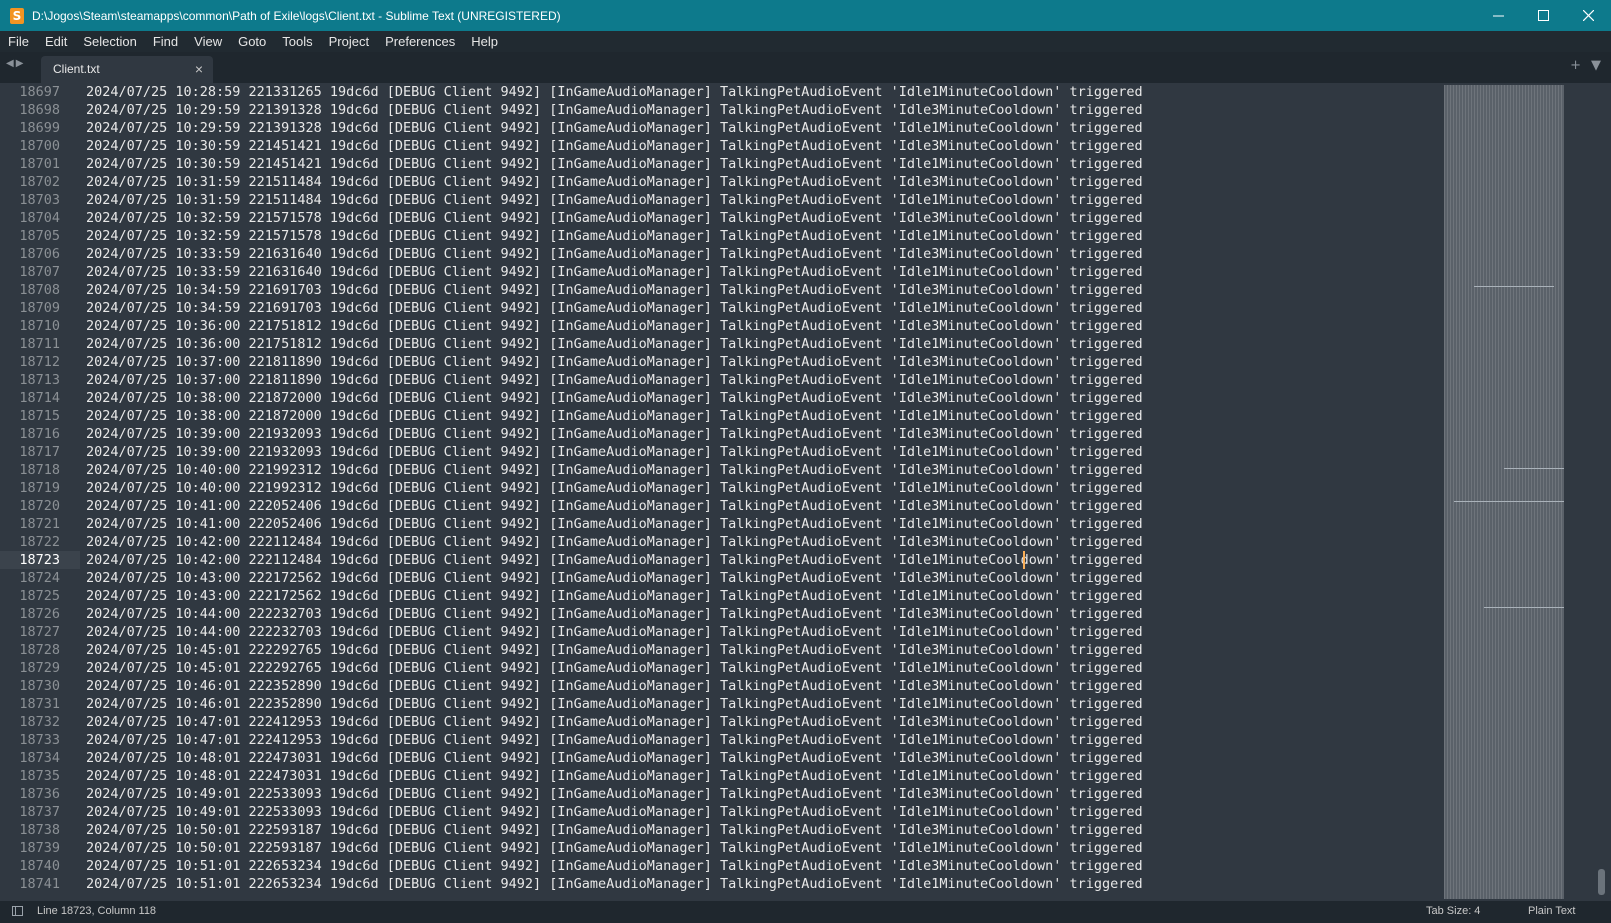  Describe the element at coordinates (97, 911) in the screenshot. I see `cursor-position: Line 18723, Column 118` at that location.